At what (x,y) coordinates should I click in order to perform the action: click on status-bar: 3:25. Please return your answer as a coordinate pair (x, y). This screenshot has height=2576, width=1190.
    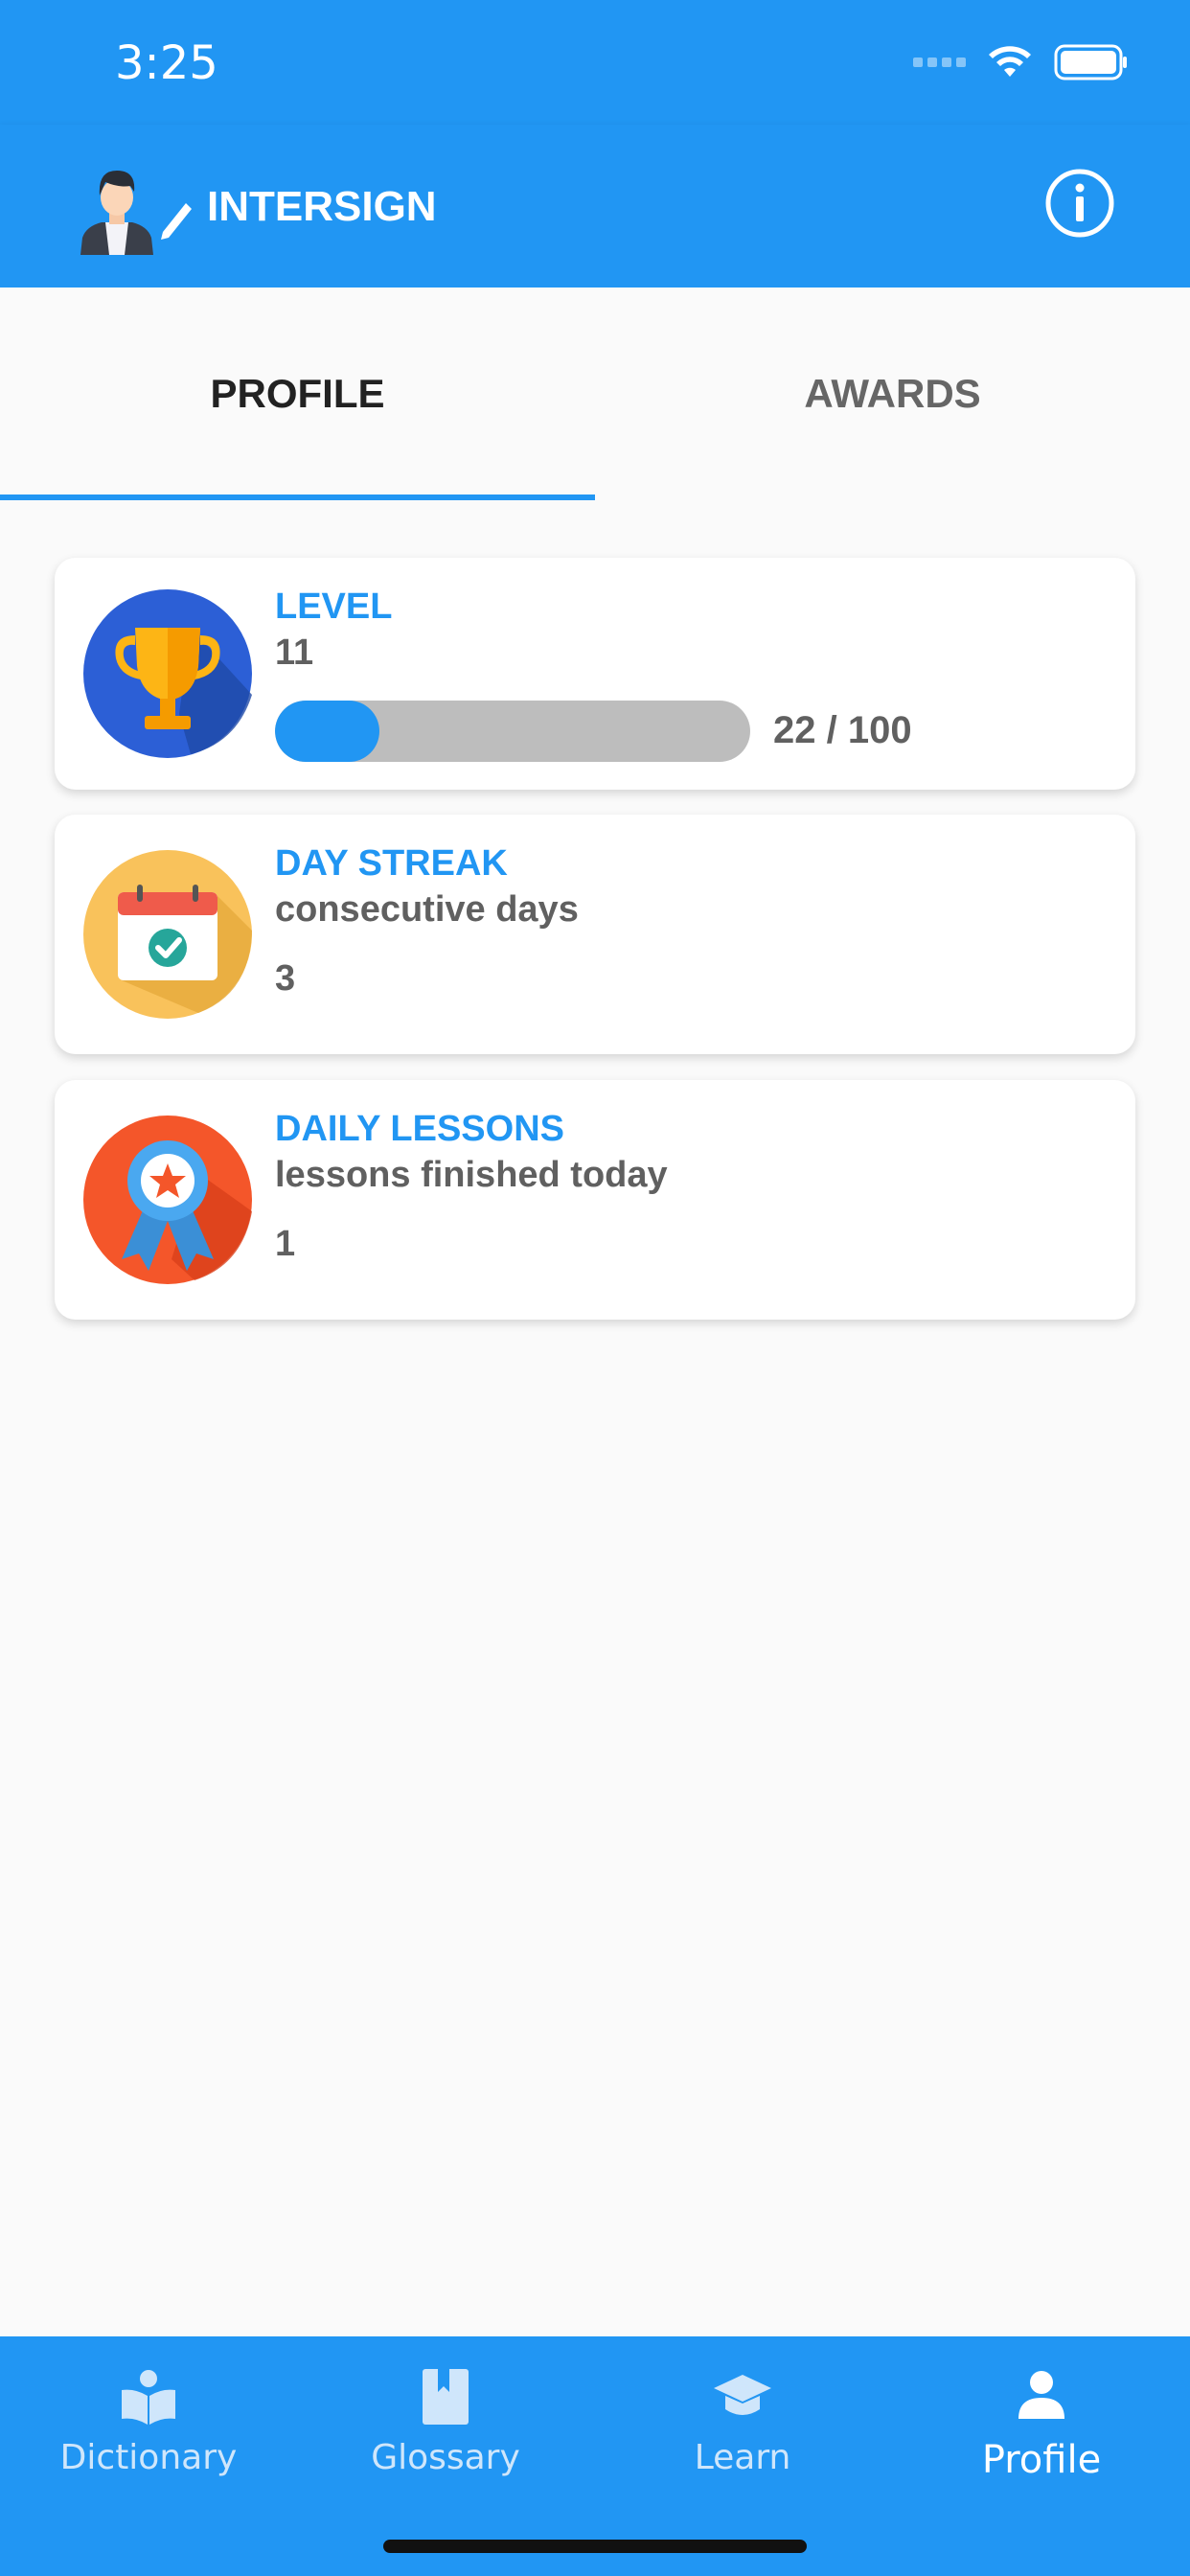
    Looking at the image, I should click on (595, 63).